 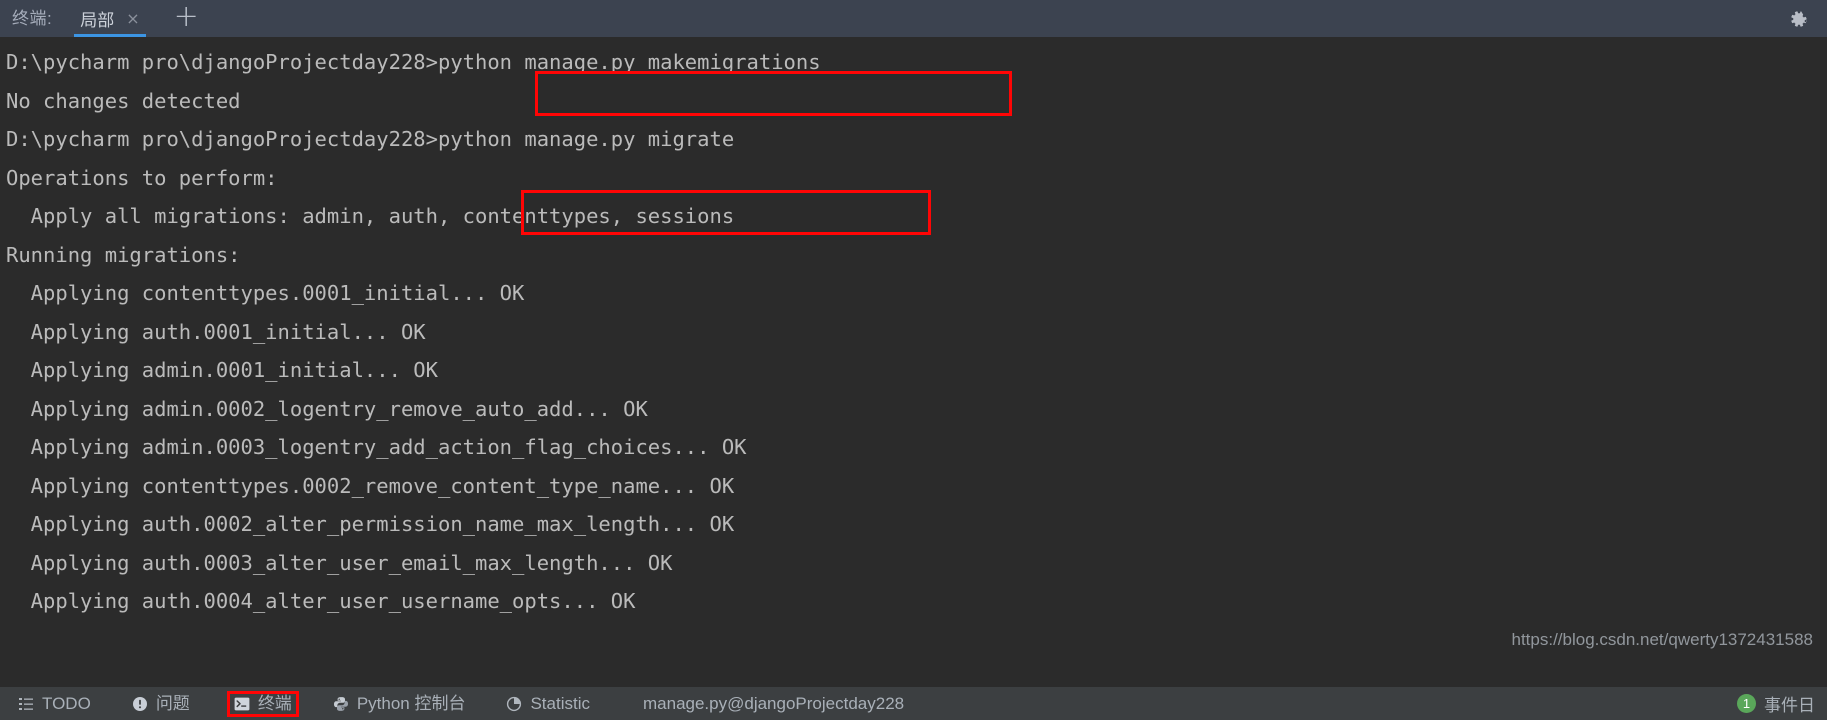 I want to click on terminal-line: Applying auth.0001_initial... OK, so click(x=216, y=331).